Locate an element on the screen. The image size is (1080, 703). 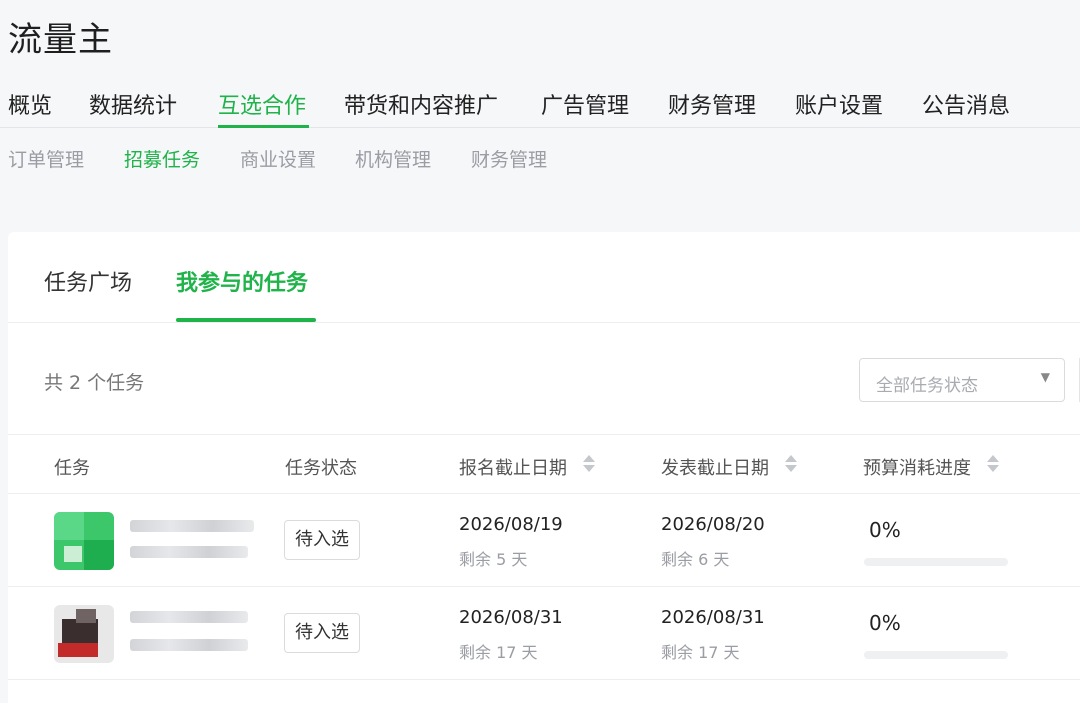
task-count: 共 2 个任务 is located at coordinates (94, 383).